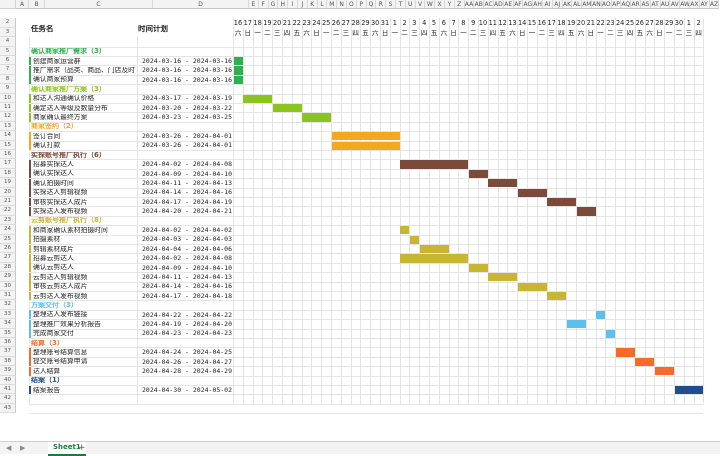 This screenshot has height=456, width=720. What do you see at coordinates (8, 296) in the screenshot?
I see `row-header: 31` at bounding box center [8, 296].